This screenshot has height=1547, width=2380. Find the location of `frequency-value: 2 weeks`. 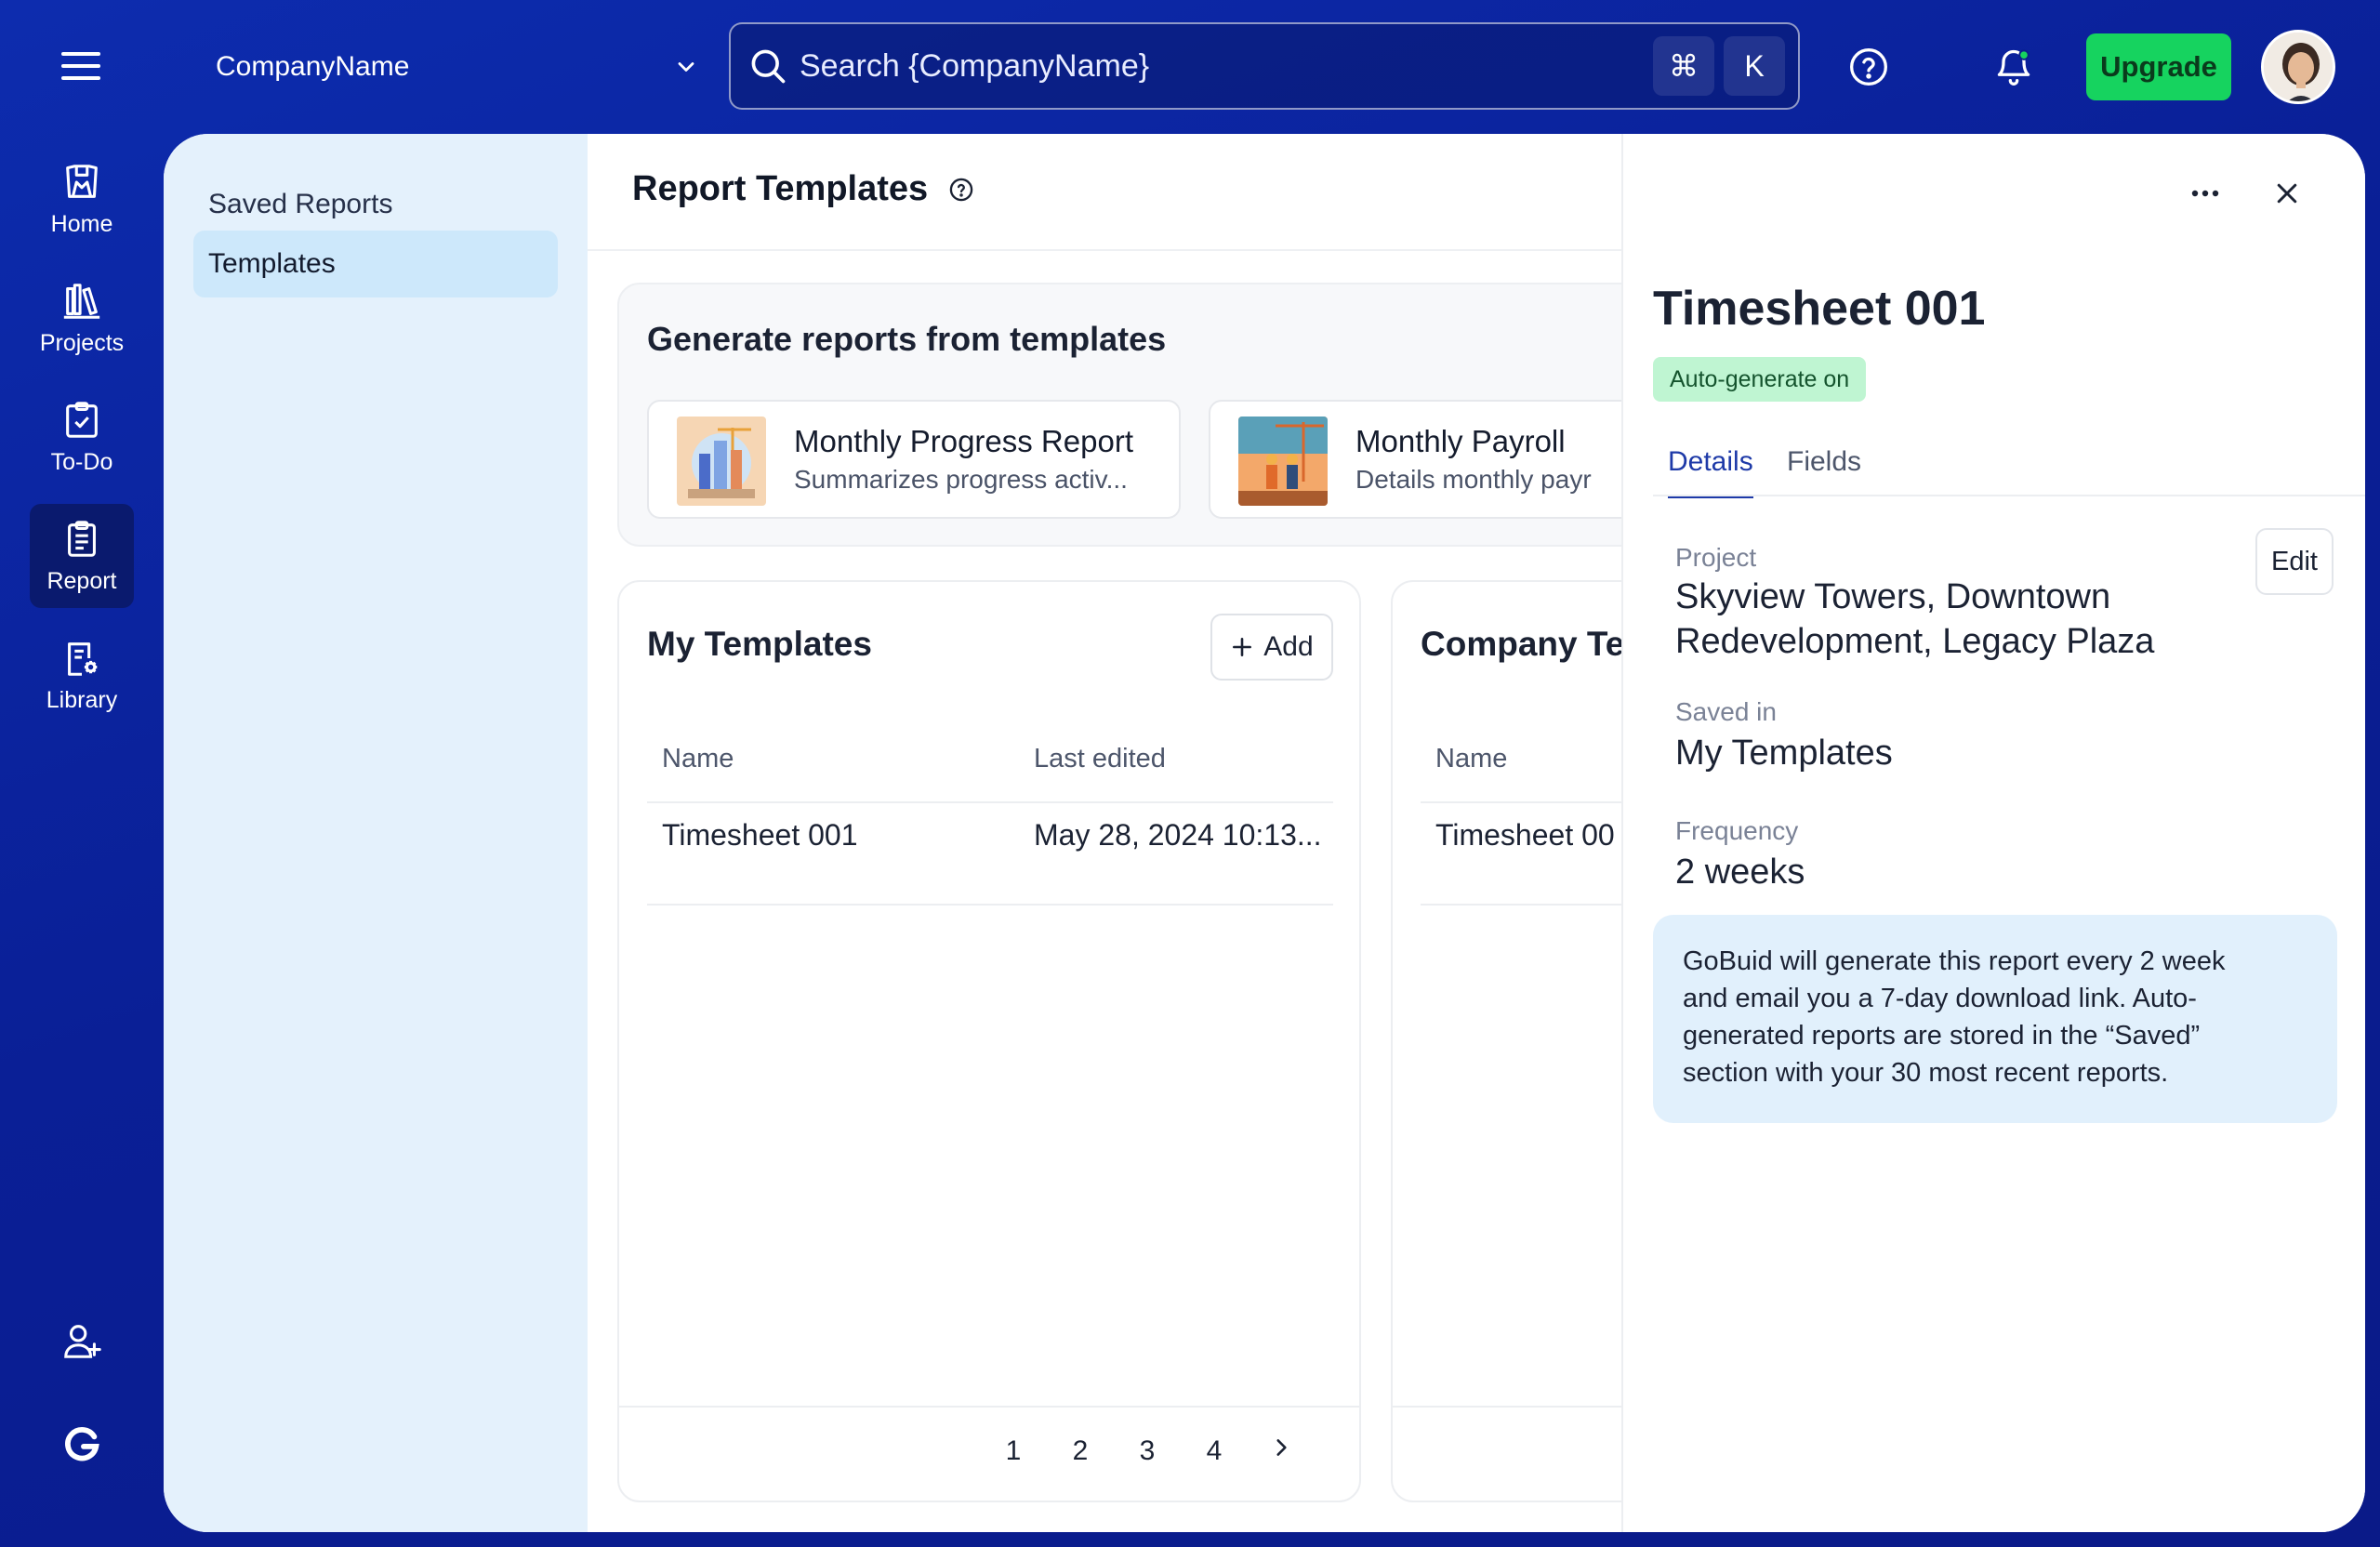

frequency-value: 2 weeks is located at coordinates (1740, 872).